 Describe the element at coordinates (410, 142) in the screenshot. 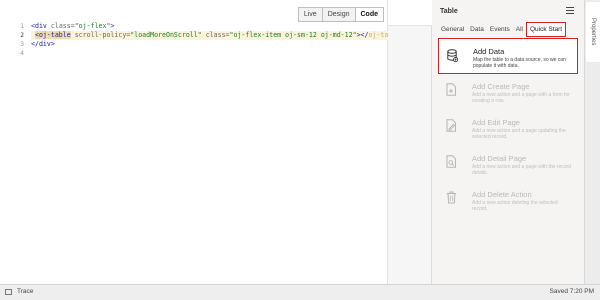

I see `structure-panel` at that location.